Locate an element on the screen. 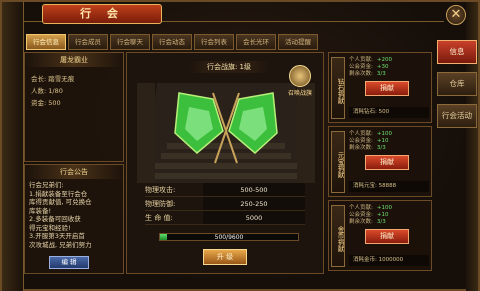 The width and height of the screenshot is (480, 291). stat-value: 5000 is located at coordinates (254, 217).